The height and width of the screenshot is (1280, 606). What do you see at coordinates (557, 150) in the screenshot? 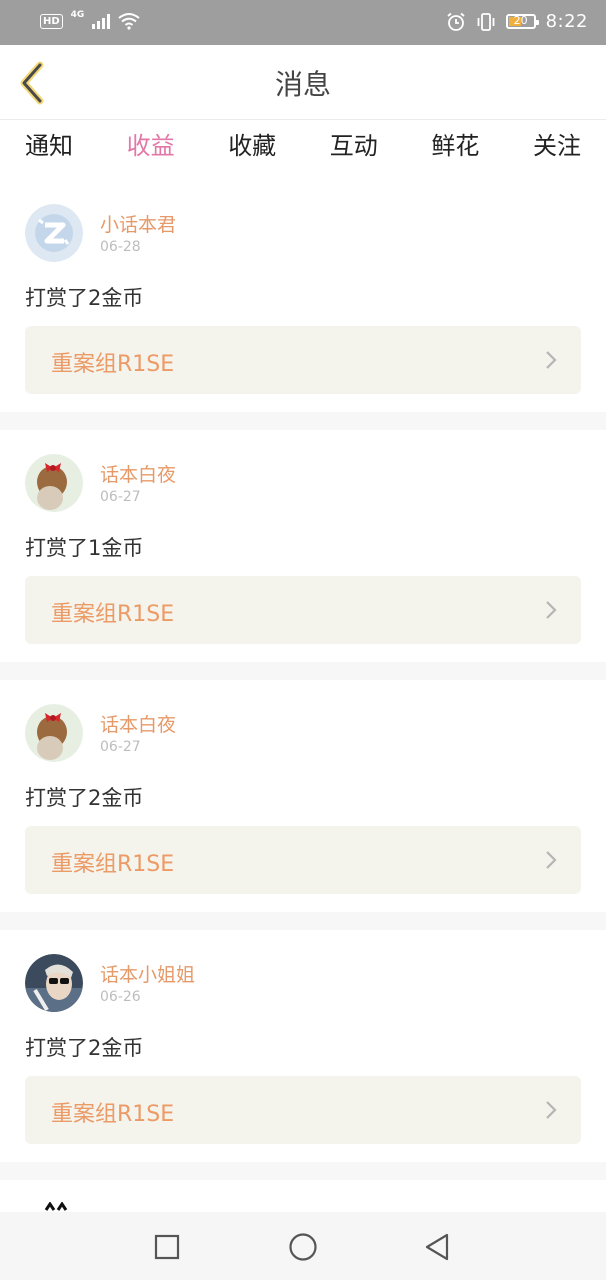
I see `tab-following: 关注` at bounding box center [557, 150].